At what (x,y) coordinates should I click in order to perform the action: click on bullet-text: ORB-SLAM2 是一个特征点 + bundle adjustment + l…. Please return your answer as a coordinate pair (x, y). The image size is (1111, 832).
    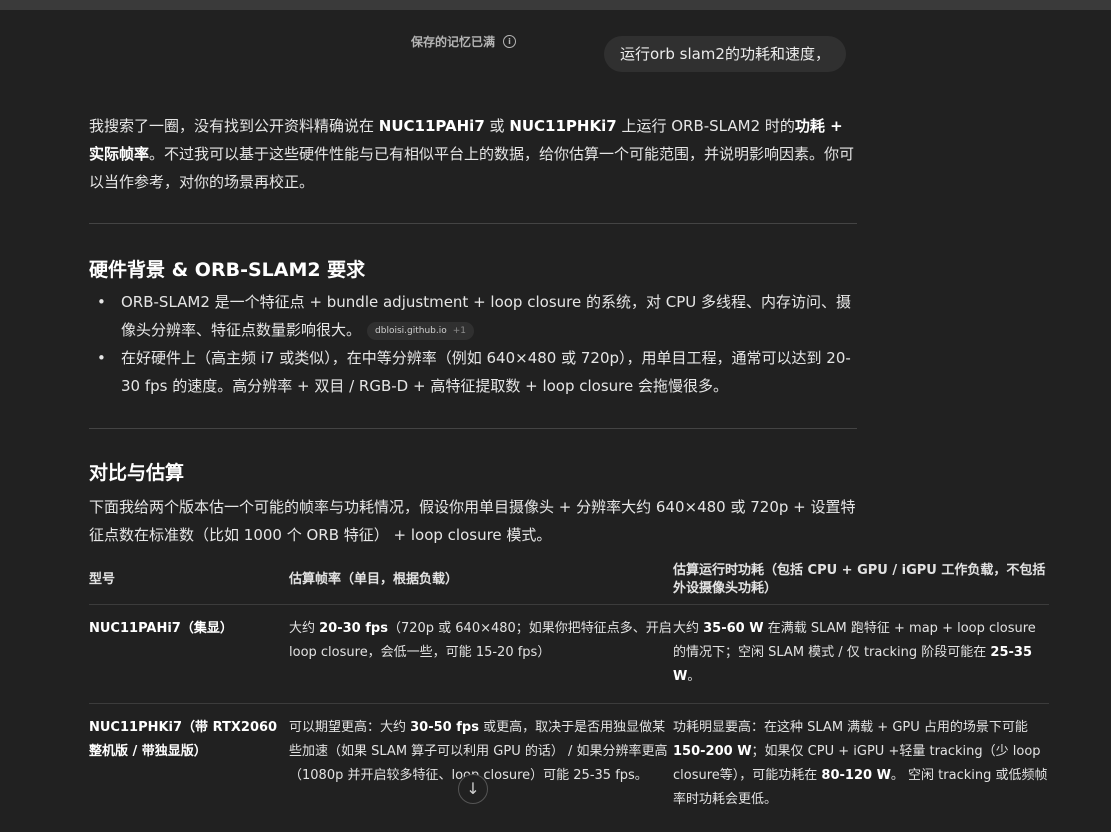
    Looking at the image, I should click on (486, 316).